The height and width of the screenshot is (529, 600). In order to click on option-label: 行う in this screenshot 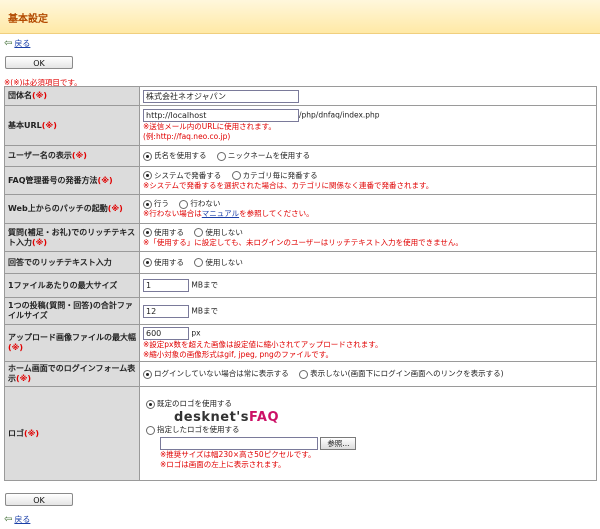, I will do `click(161, 203)`.